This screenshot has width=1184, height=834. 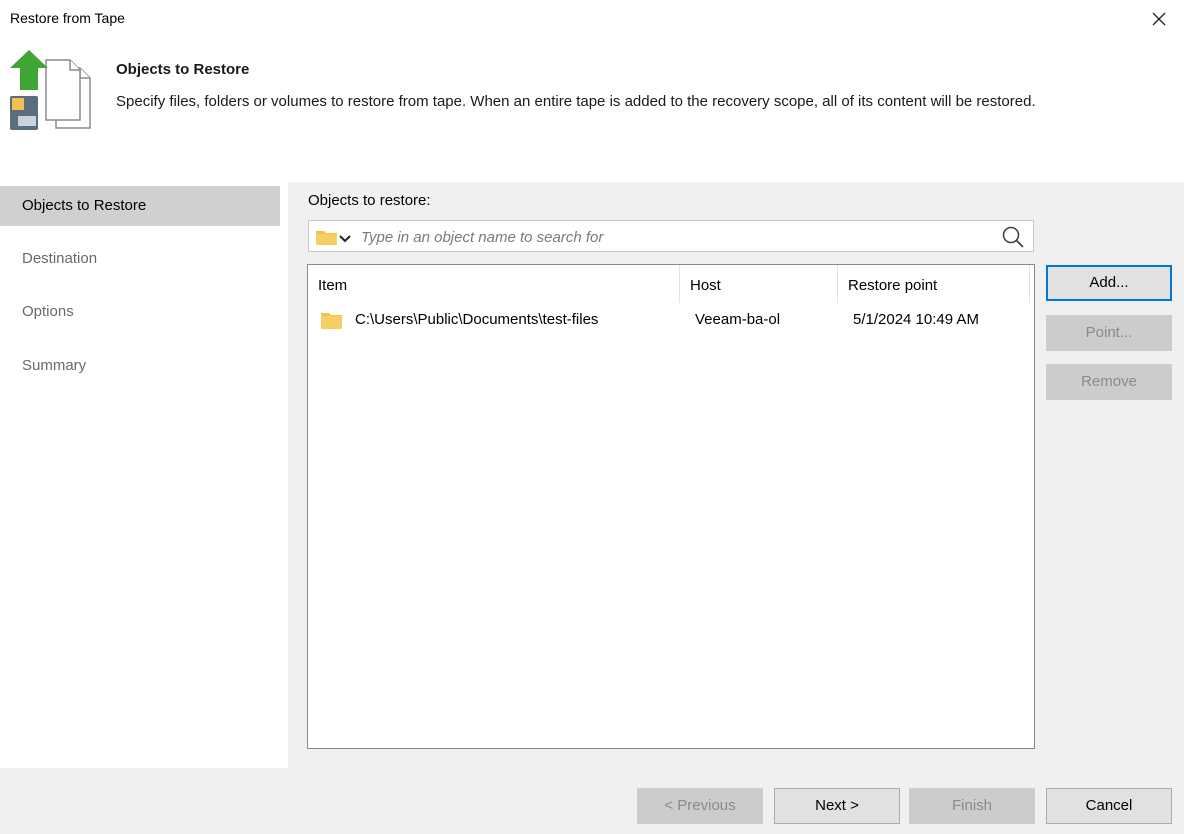 I want to click on nav-item-options: Options, so click(x=140, y=312).